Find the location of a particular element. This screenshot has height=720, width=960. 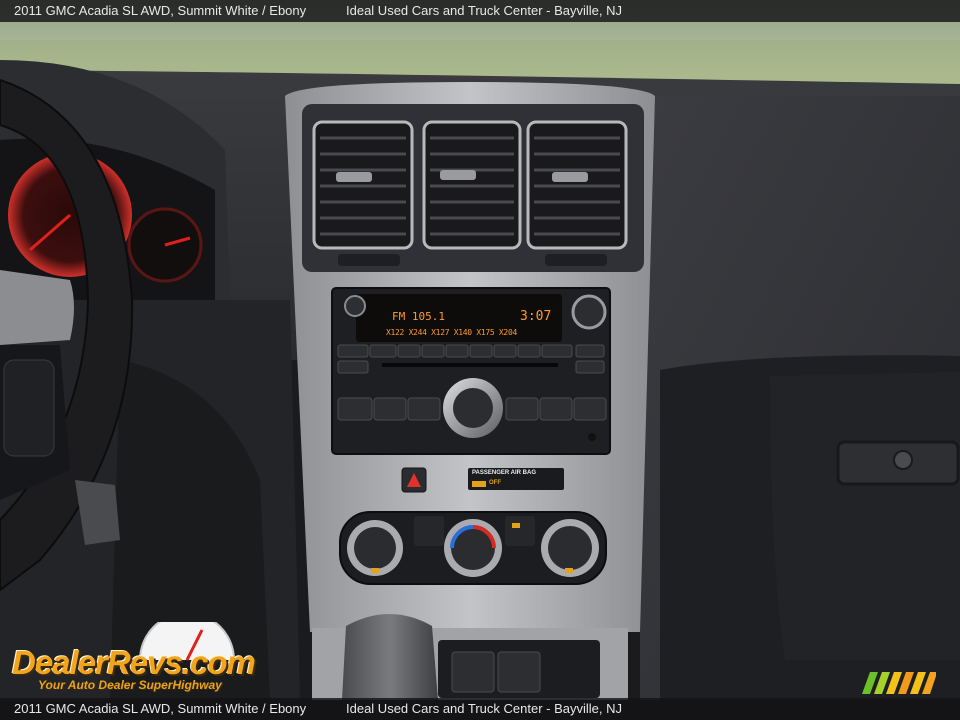

airbag-label: PASSENGER AIR BAG is located at coordinates (504, 473).